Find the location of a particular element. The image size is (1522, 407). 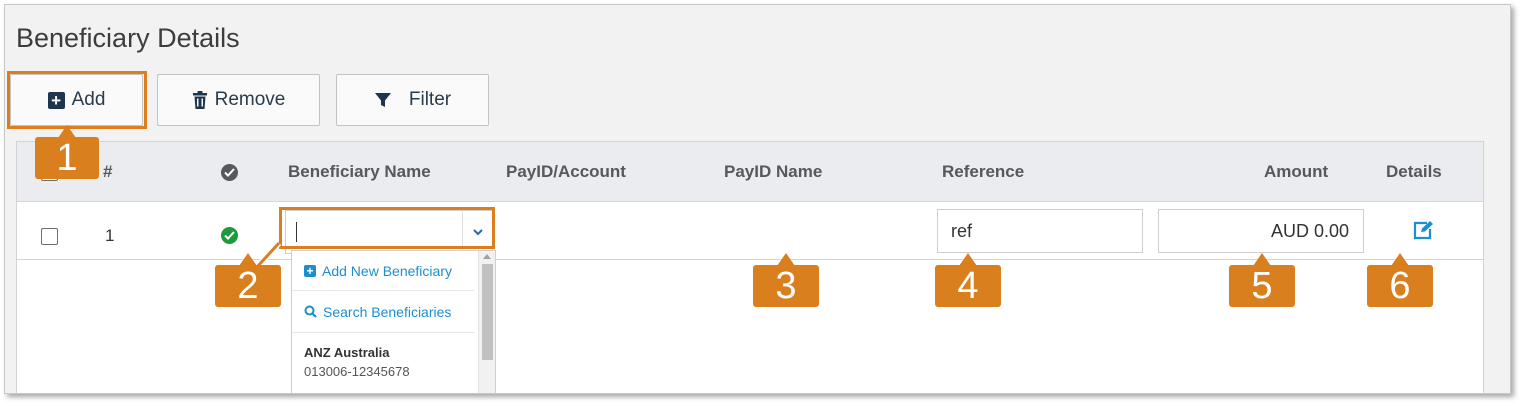

header-beneficiary-name: Beneficiary Name is located at coordinates (359, 172).